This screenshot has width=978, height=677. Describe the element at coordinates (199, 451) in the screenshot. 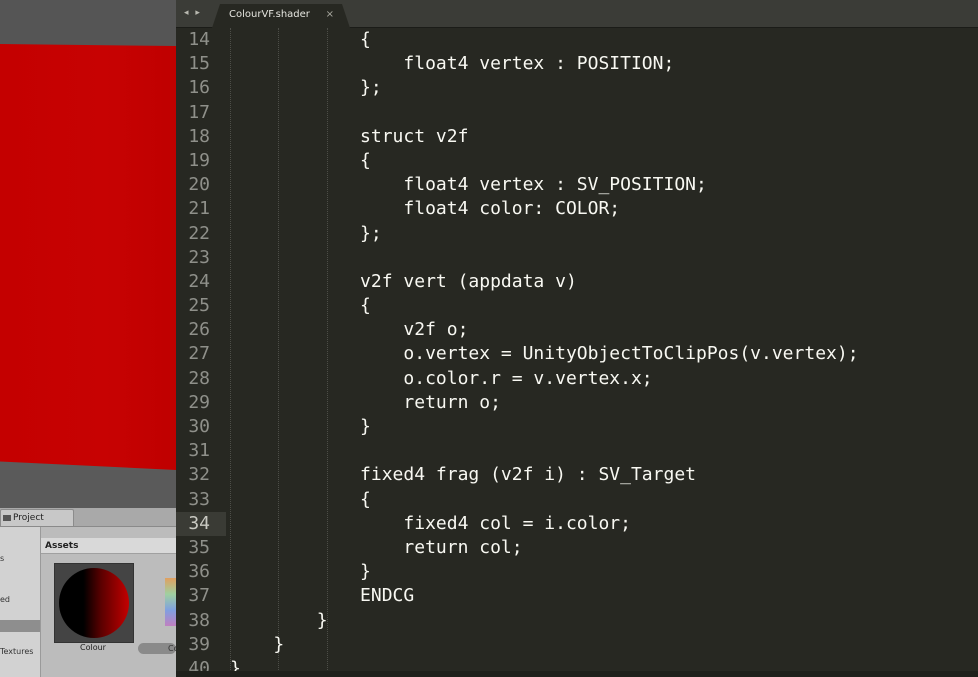

I see `line-number: 31` at that location.